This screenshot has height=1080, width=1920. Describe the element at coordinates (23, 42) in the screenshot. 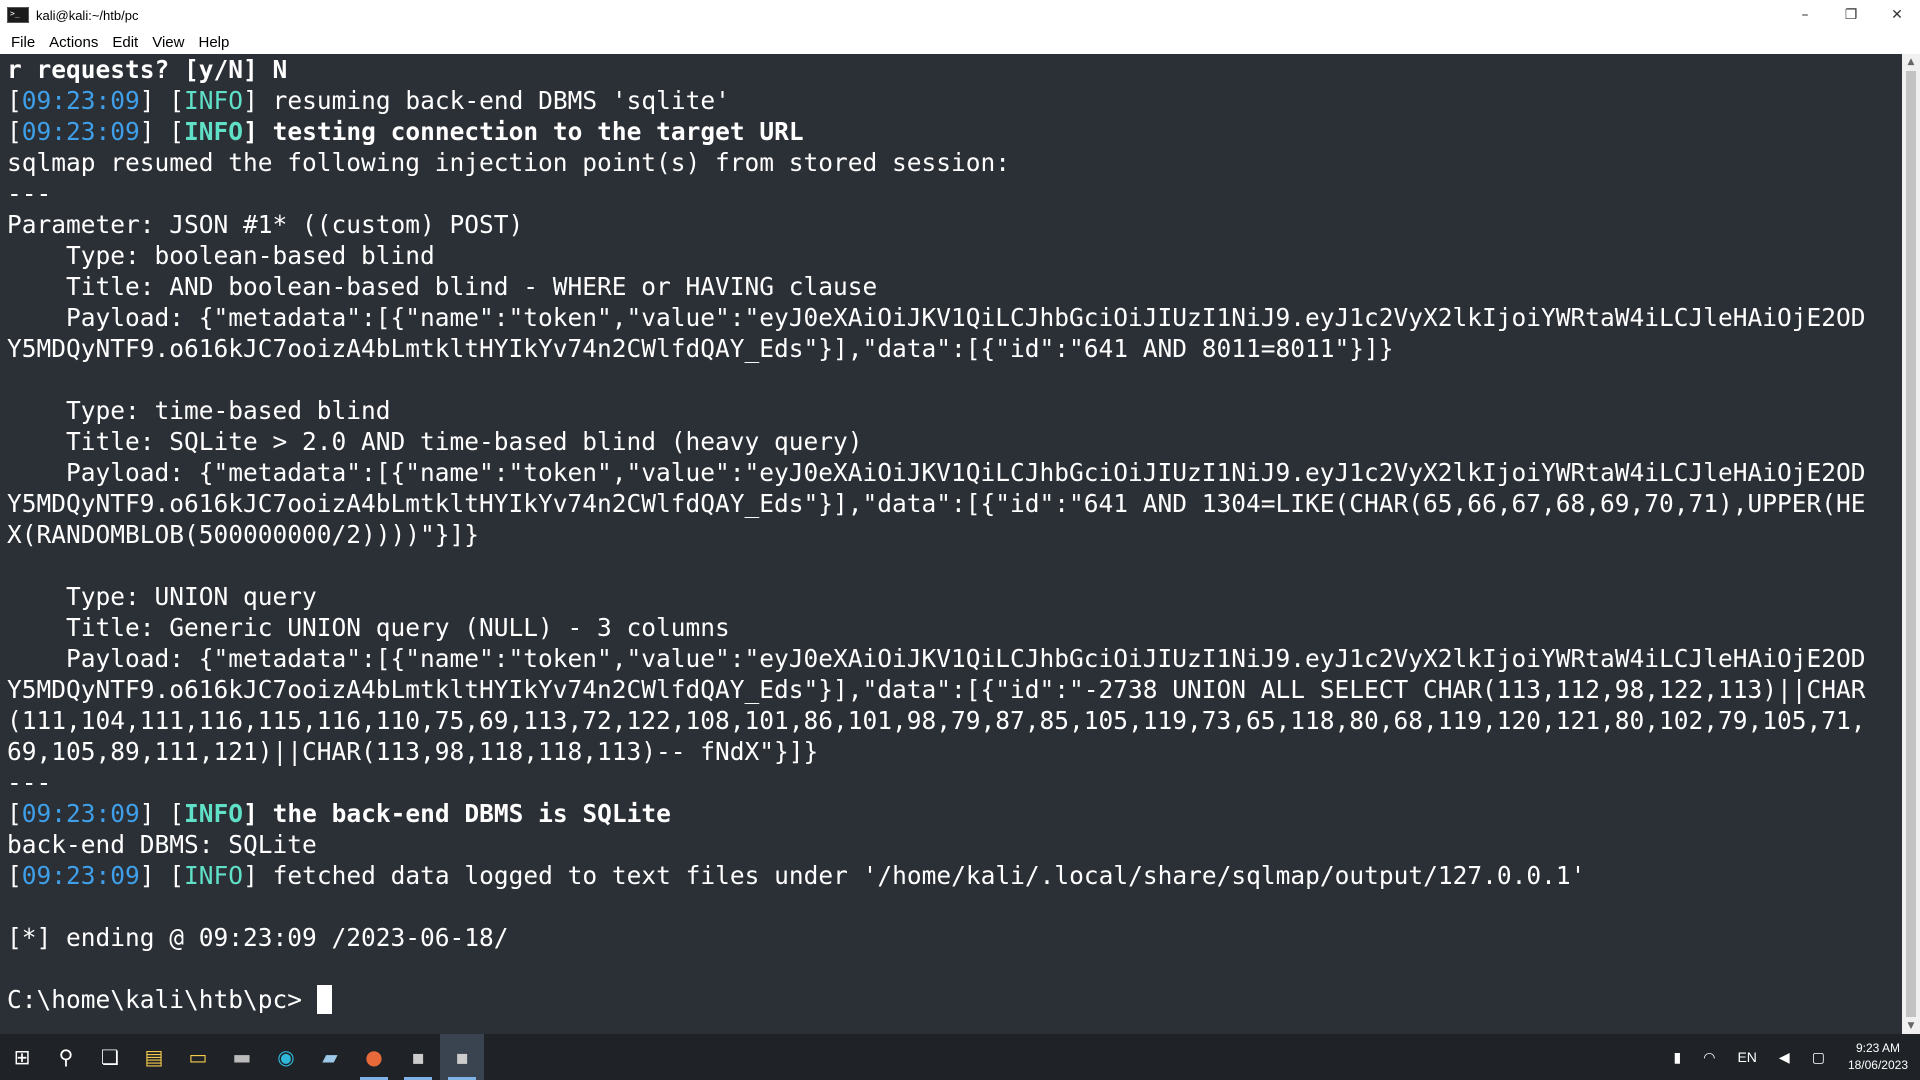

I see `menu-file: File` at that location.